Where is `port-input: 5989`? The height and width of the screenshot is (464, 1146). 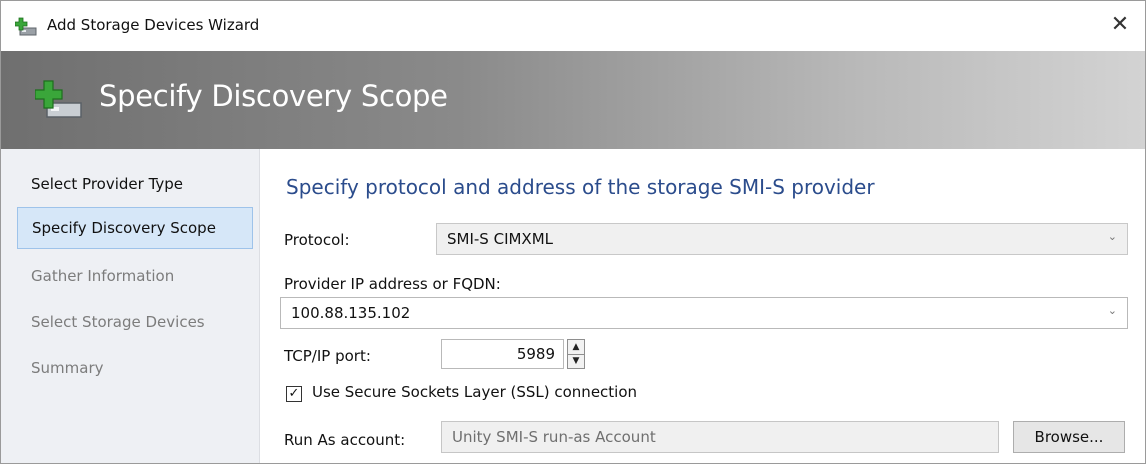 port-input: 5989 is located at coordinates (502, 354).